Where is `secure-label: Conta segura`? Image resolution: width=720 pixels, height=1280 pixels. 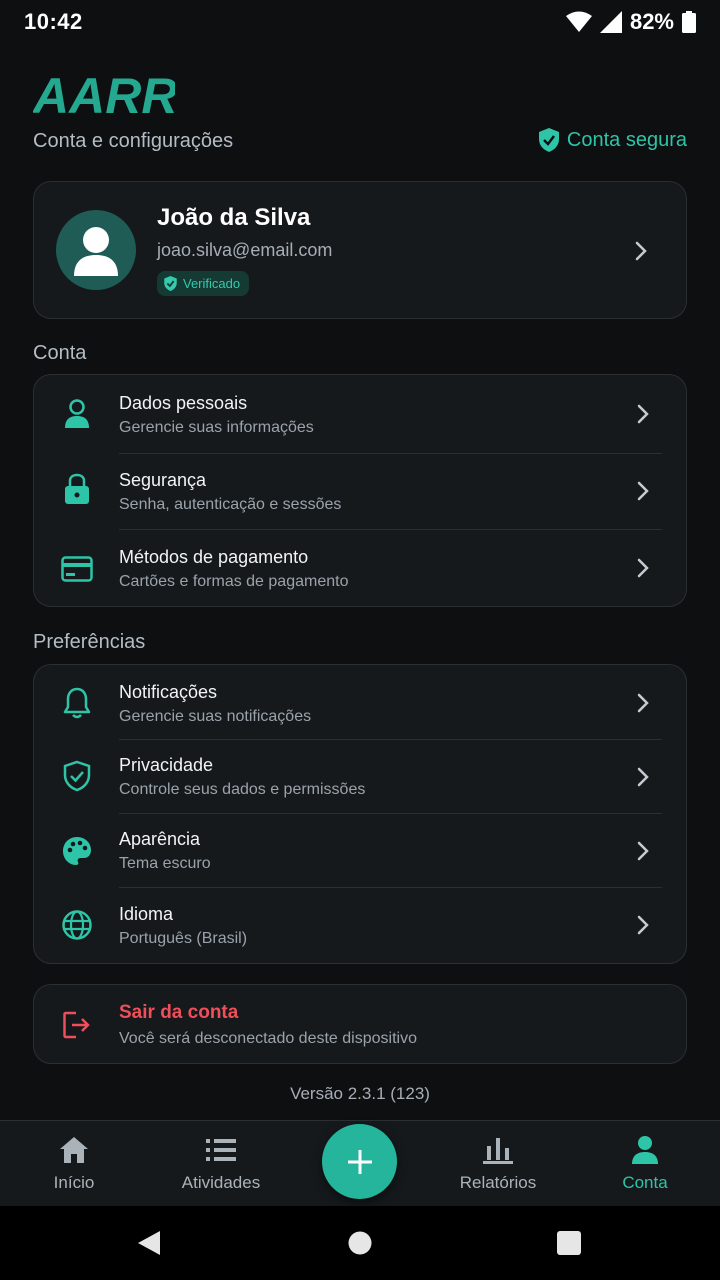
secure-label: Conta segura is located at coordinates (626, 139).